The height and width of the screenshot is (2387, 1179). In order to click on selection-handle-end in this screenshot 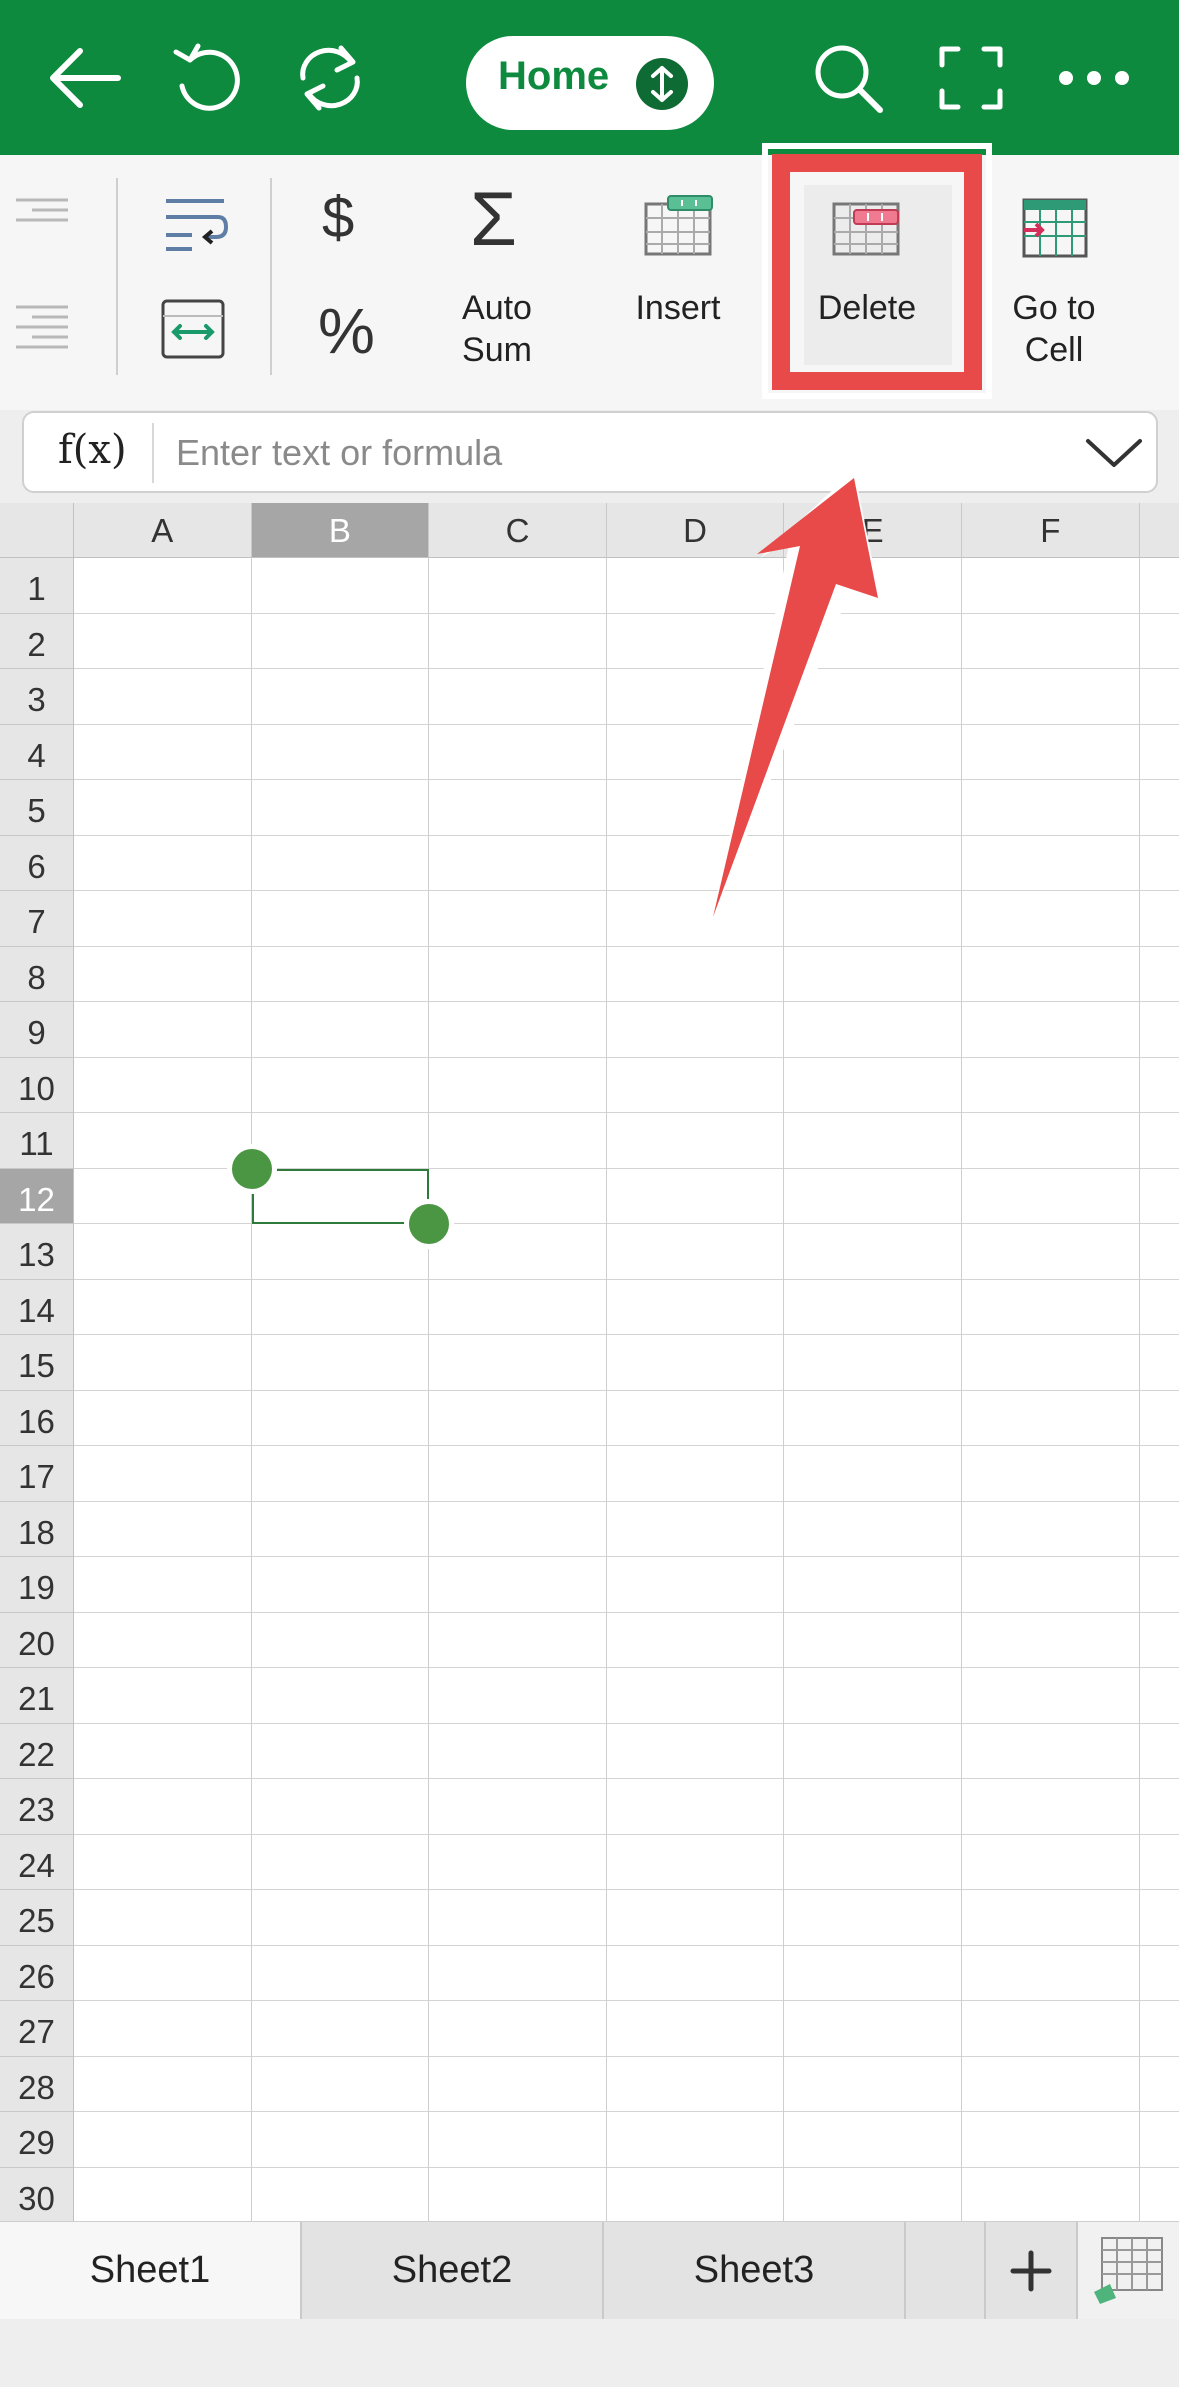, I will do `click(429, 1224)`.